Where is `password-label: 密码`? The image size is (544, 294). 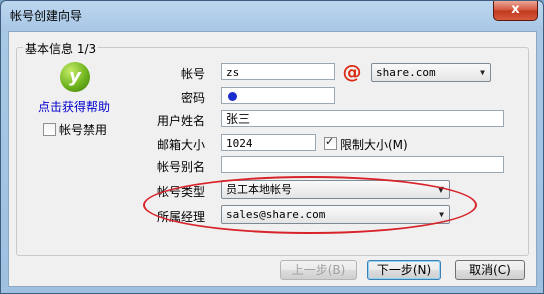 password-label: 密码 is located at coordinates (193, 98).